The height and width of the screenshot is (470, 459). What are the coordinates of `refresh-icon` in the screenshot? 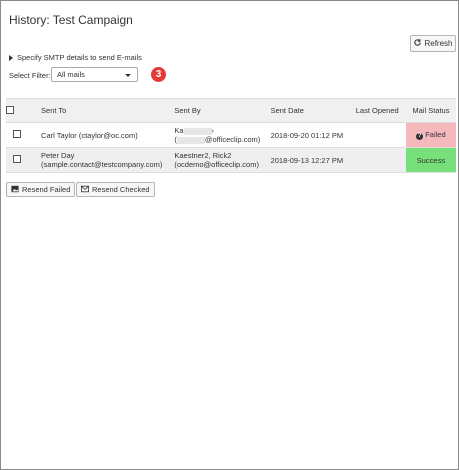 It's located at (417, 43).